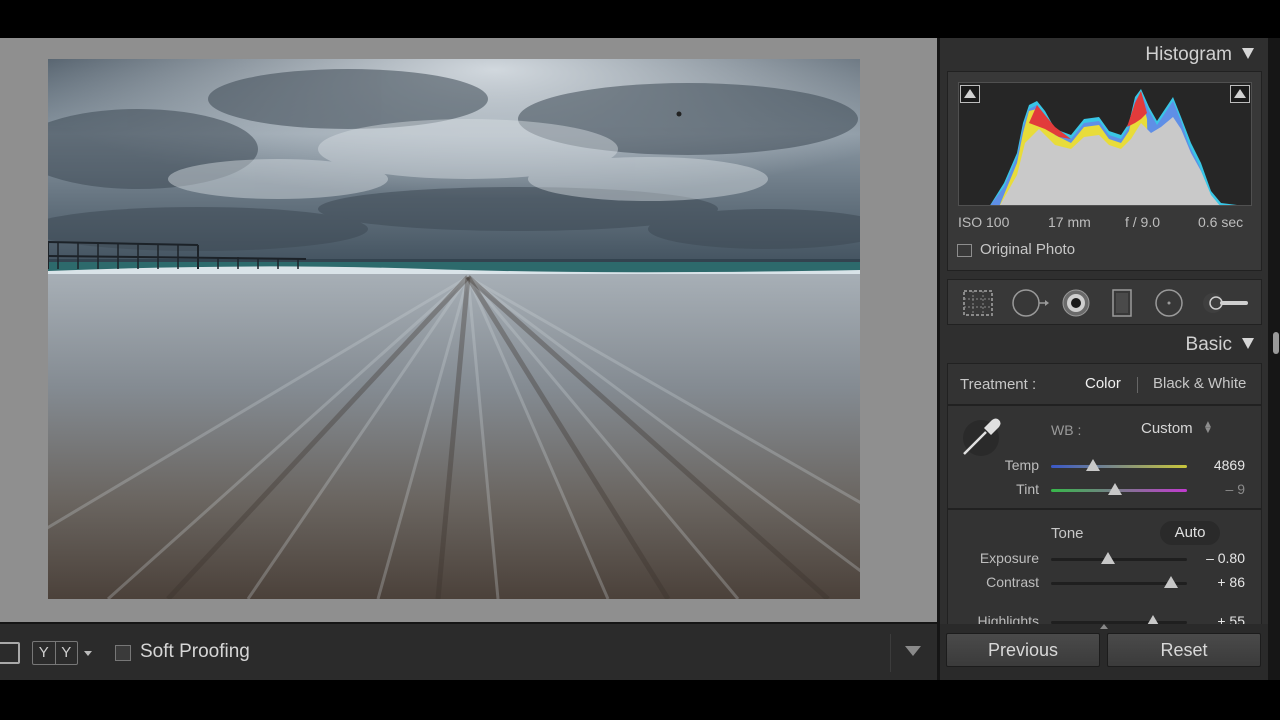 The image size is (1280, 720). Describe the element at coordinates (1137, 385) in the screenshot. I see `treatment-separator` at that location.